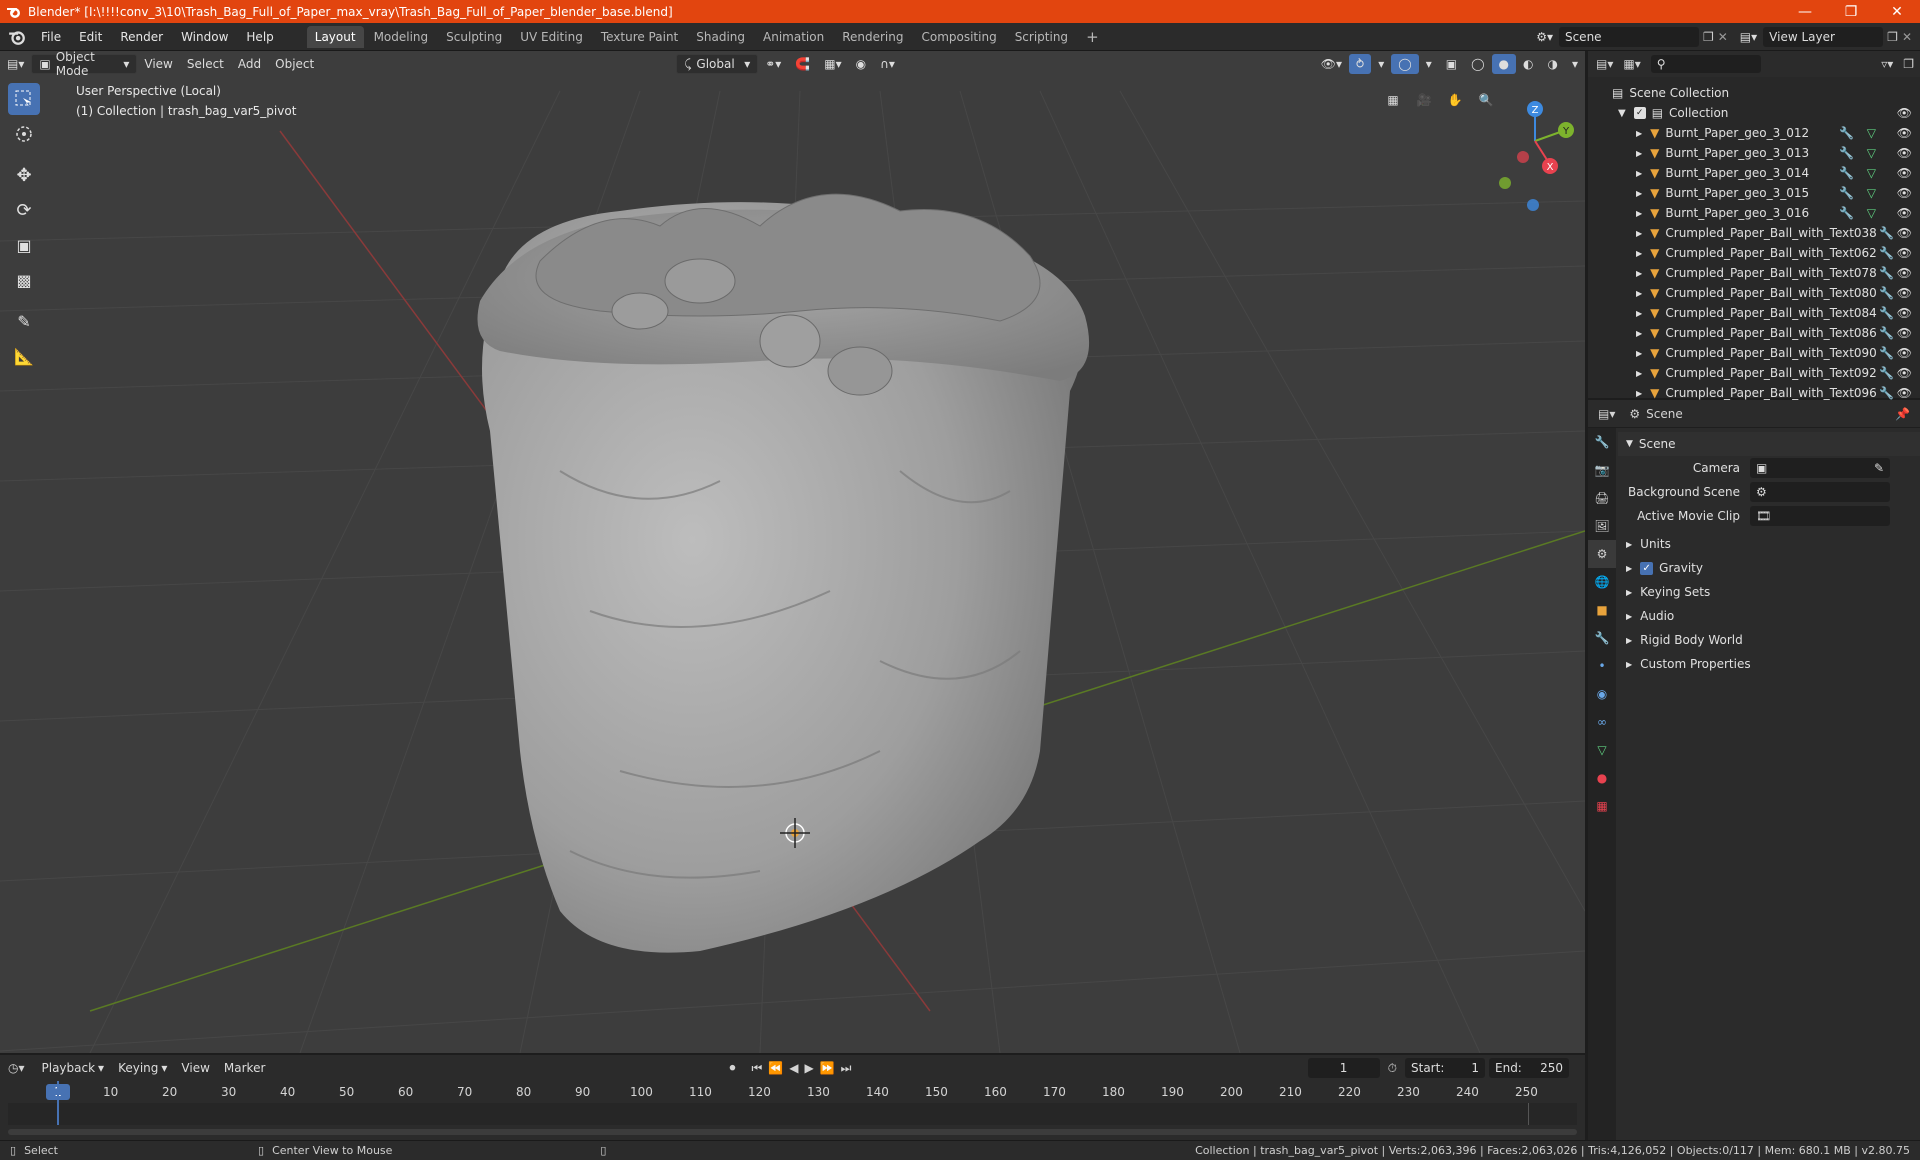 This screenshot has height=1160, width=1920. I want to click on annotate-tool: ✎, so click(24, 321).